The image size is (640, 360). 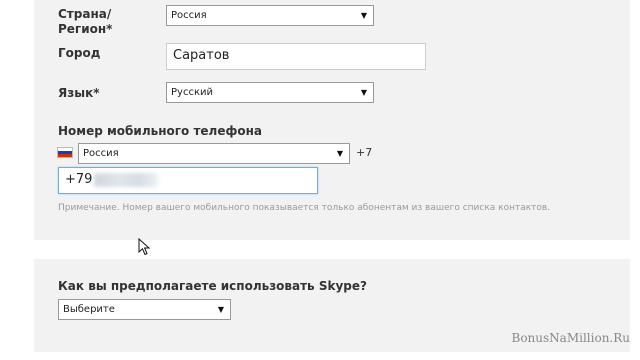 What do you see at coordinates (364, 152) in the screenshot?
I see `phone-country-code: +7` at bounding box center [364, 152].